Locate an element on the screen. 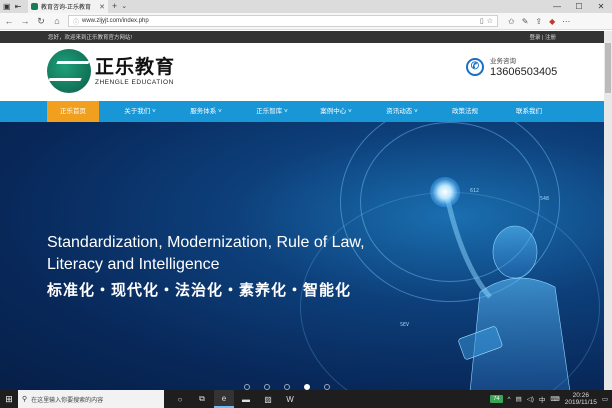 The image size is (612, 408). scrollbar-thumb is located at coordinates (608, 68).